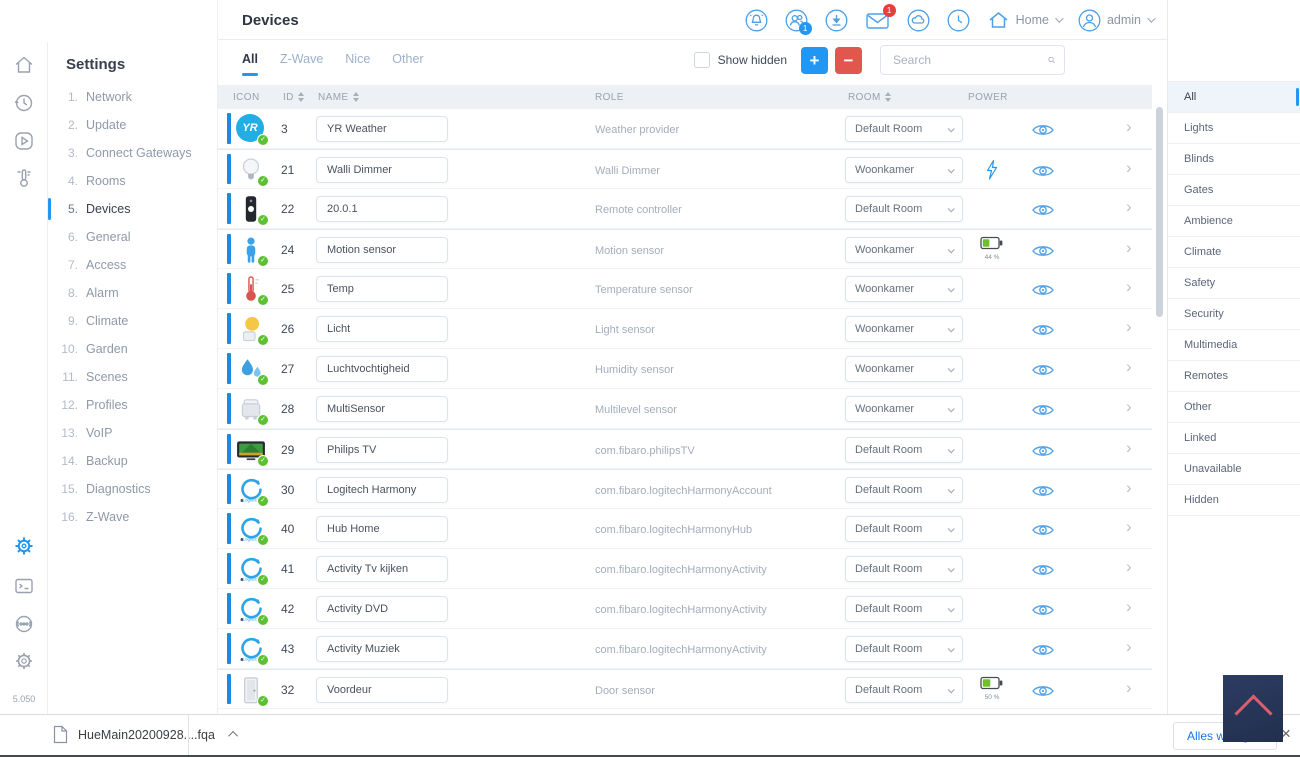  What do you see at coordinates (970, 60) in the screenshot?
I see `search-input` at bounding box center [970, 60].